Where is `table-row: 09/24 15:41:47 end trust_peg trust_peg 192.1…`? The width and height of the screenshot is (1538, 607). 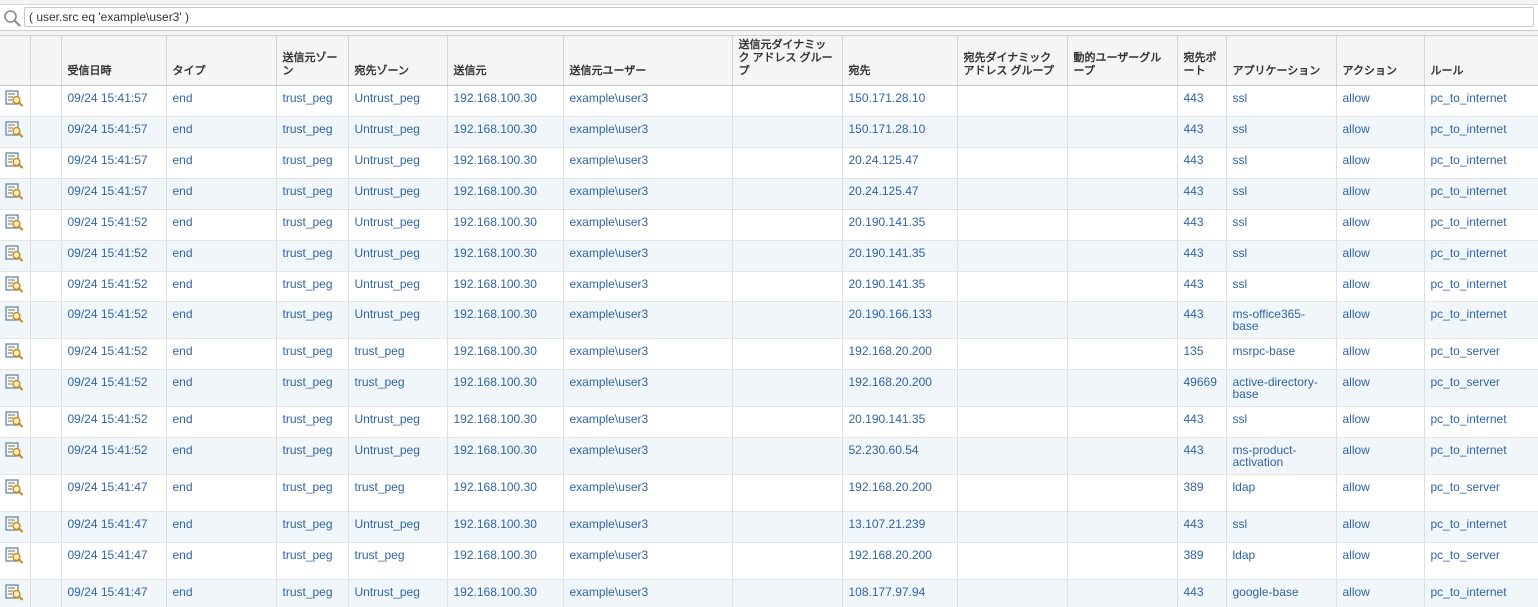 table-row: 09/24 15:41:47 end trust_peg trust_peg 192.1… is located at coordinates (769, 493).